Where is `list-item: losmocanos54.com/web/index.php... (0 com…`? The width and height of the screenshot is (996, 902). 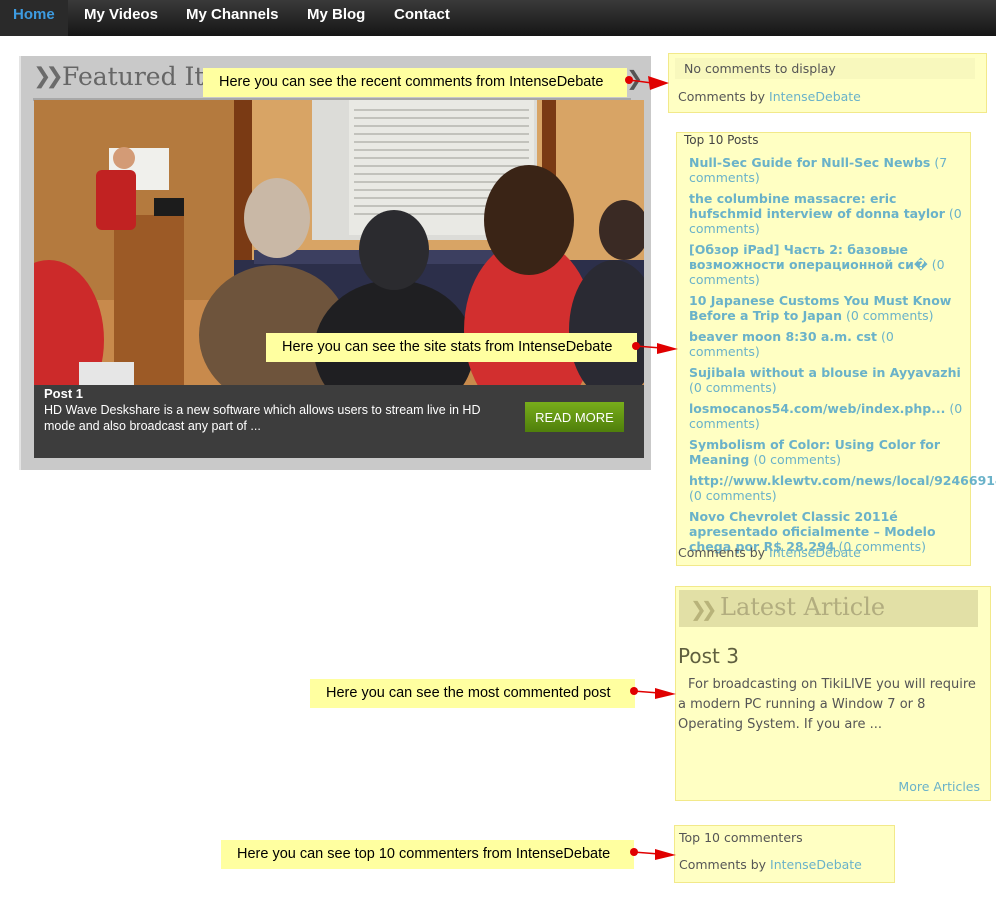 list-item: losmocanos54.com/web/index.php... (0 com… is located at coordinates (828, 416).